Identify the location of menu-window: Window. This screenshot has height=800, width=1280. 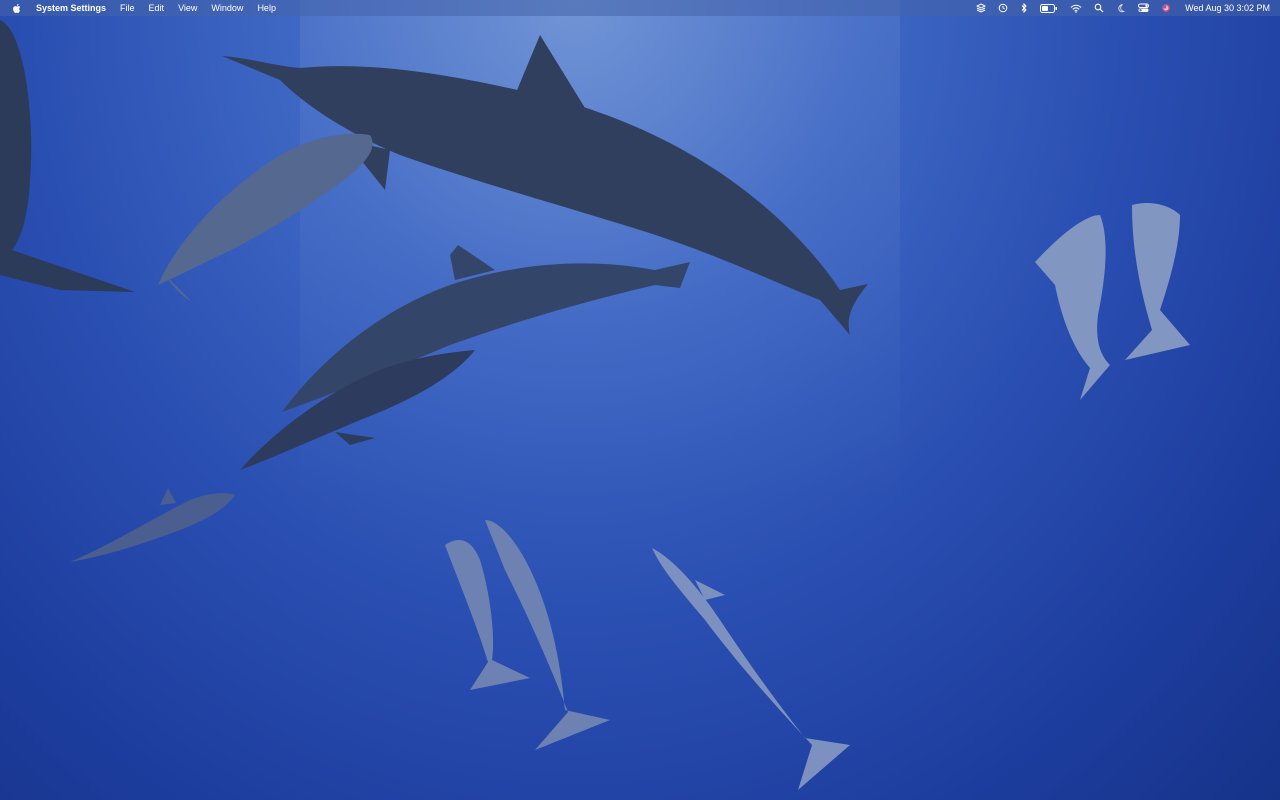
(227, 8).